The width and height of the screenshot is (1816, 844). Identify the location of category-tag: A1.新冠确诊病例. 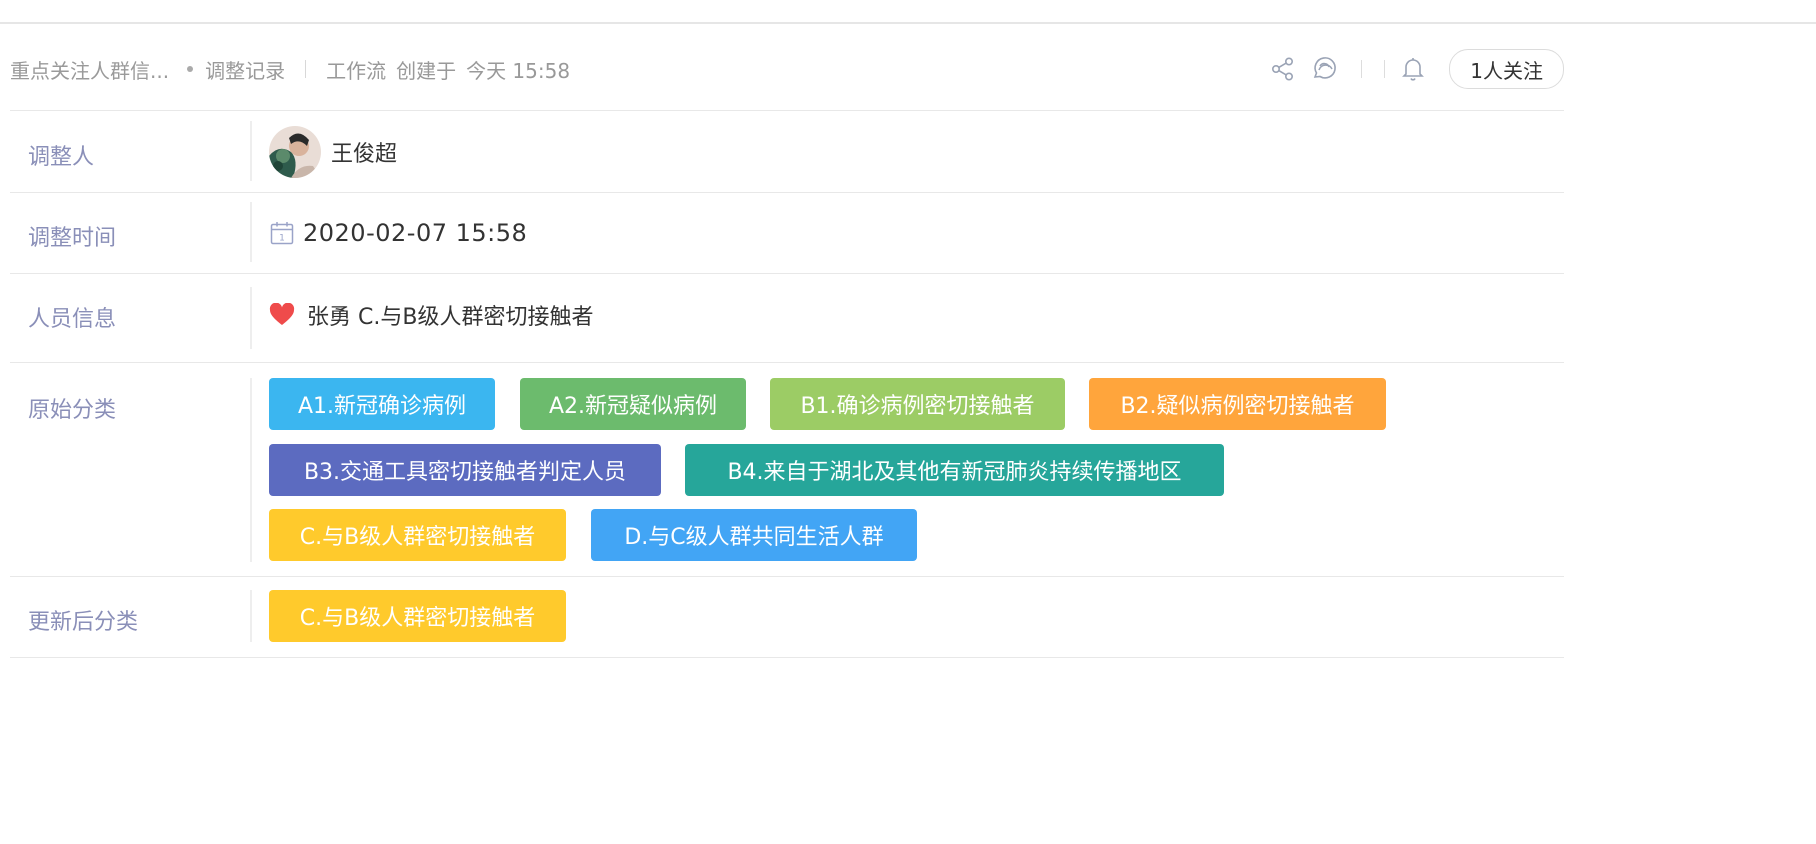
(382, 404).